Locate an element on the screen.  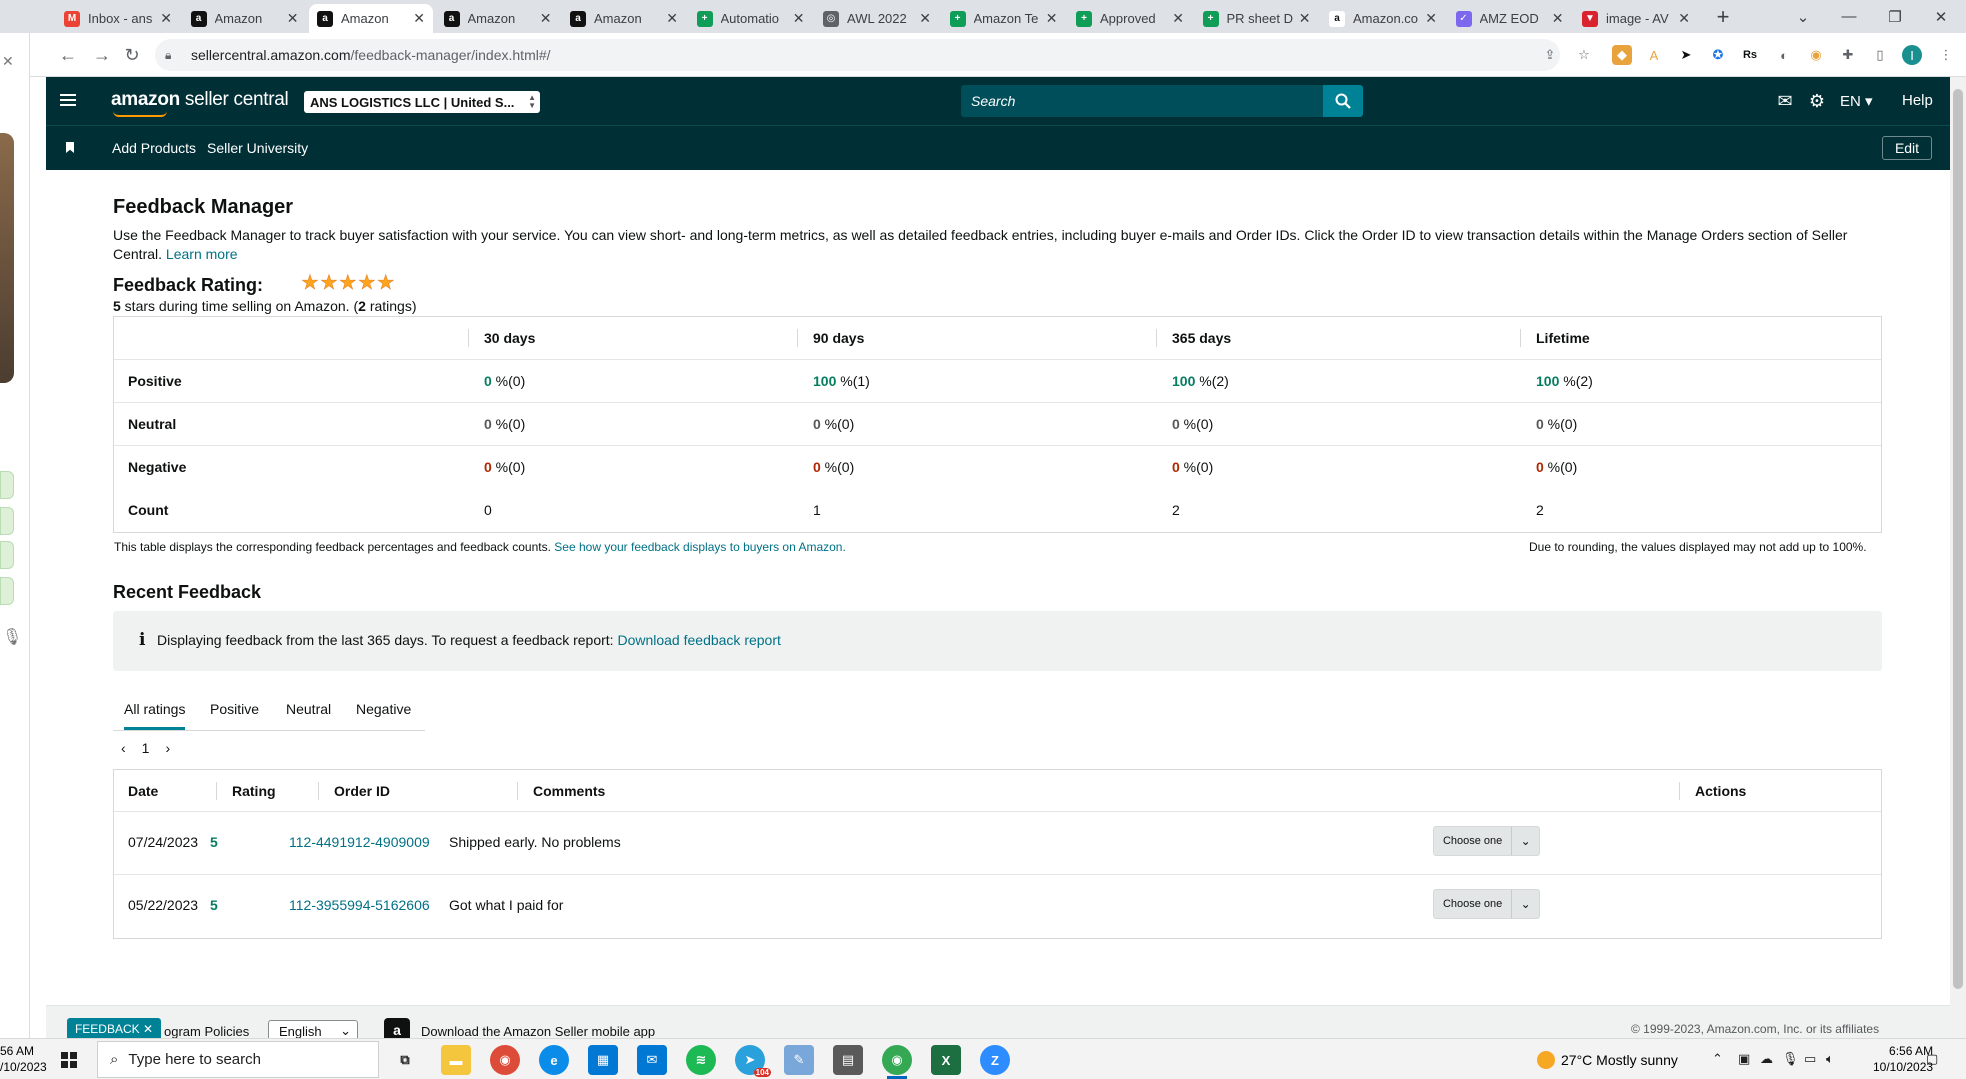
browser-tab: + Approved ✕ is located at coordinates (1130, 18).